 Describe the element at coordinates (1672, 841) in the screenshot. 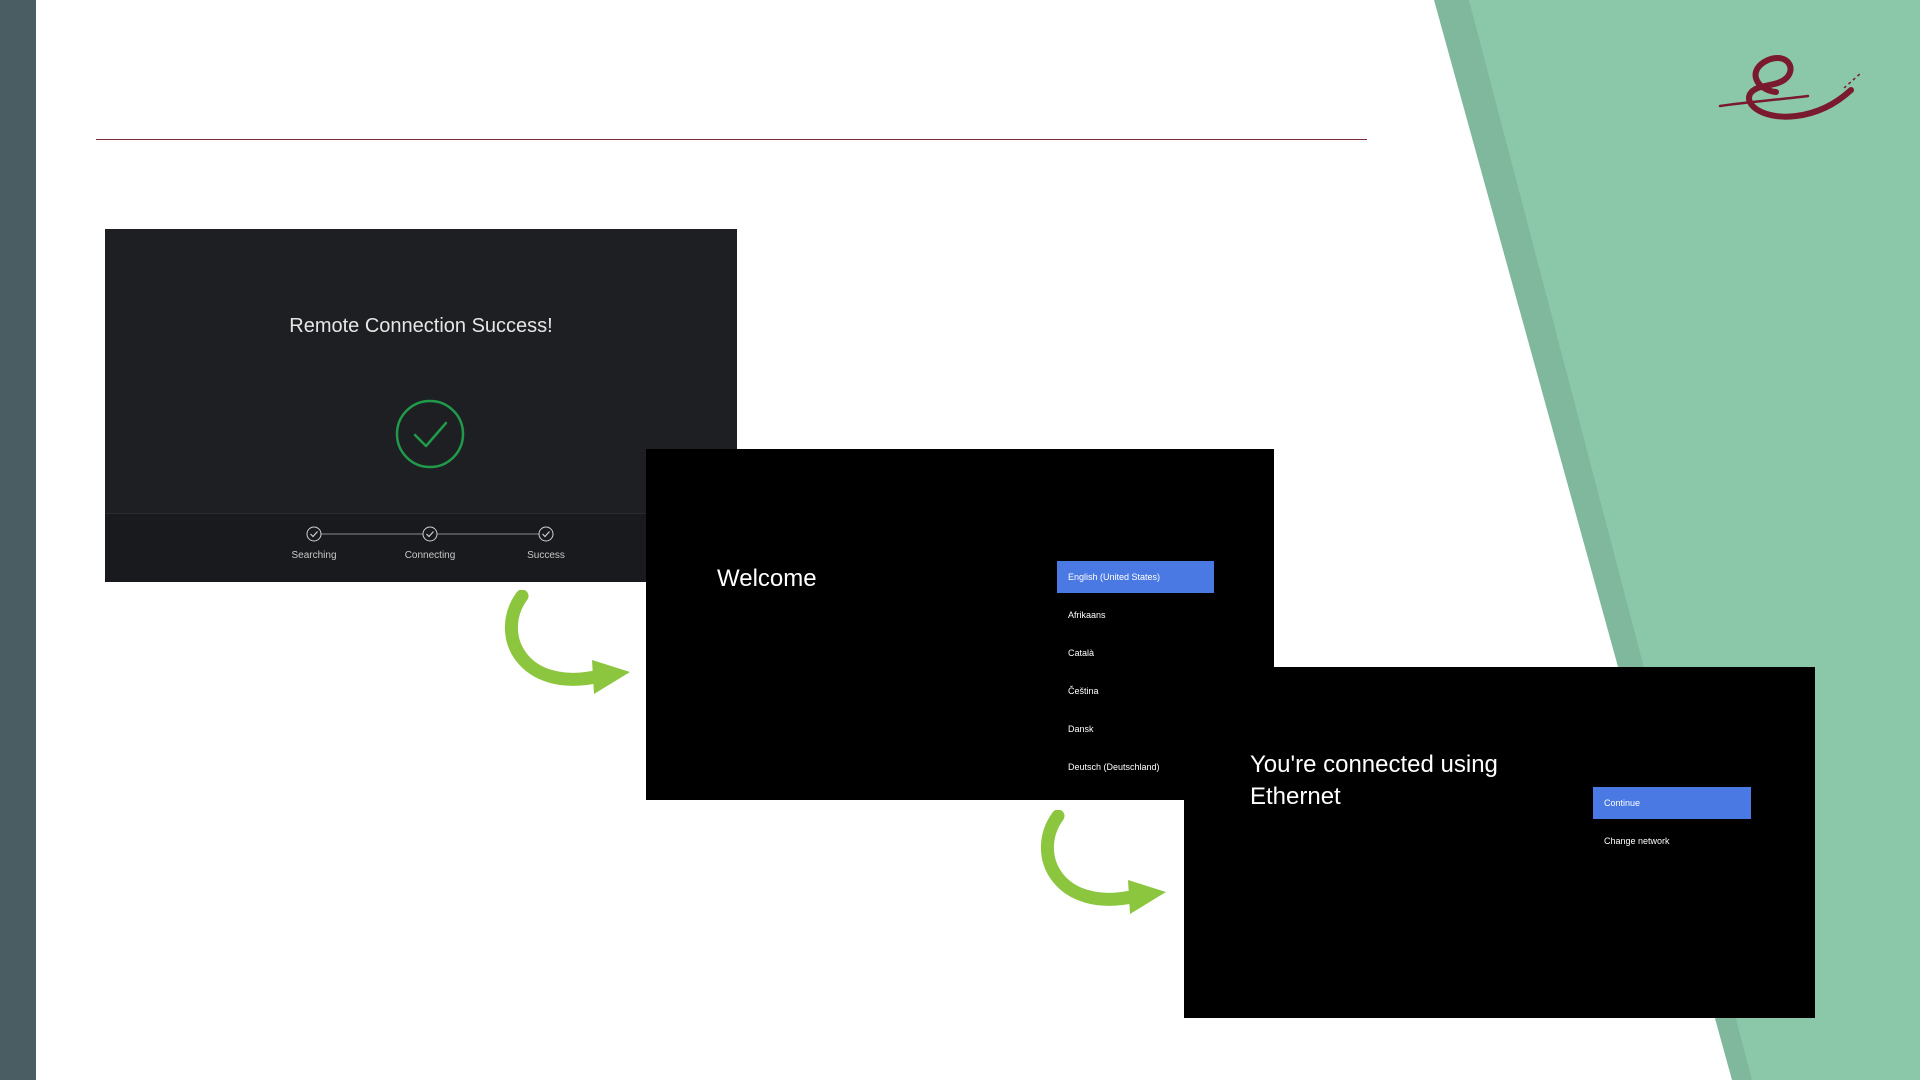

I see `change-network-button: Change network` at that location.